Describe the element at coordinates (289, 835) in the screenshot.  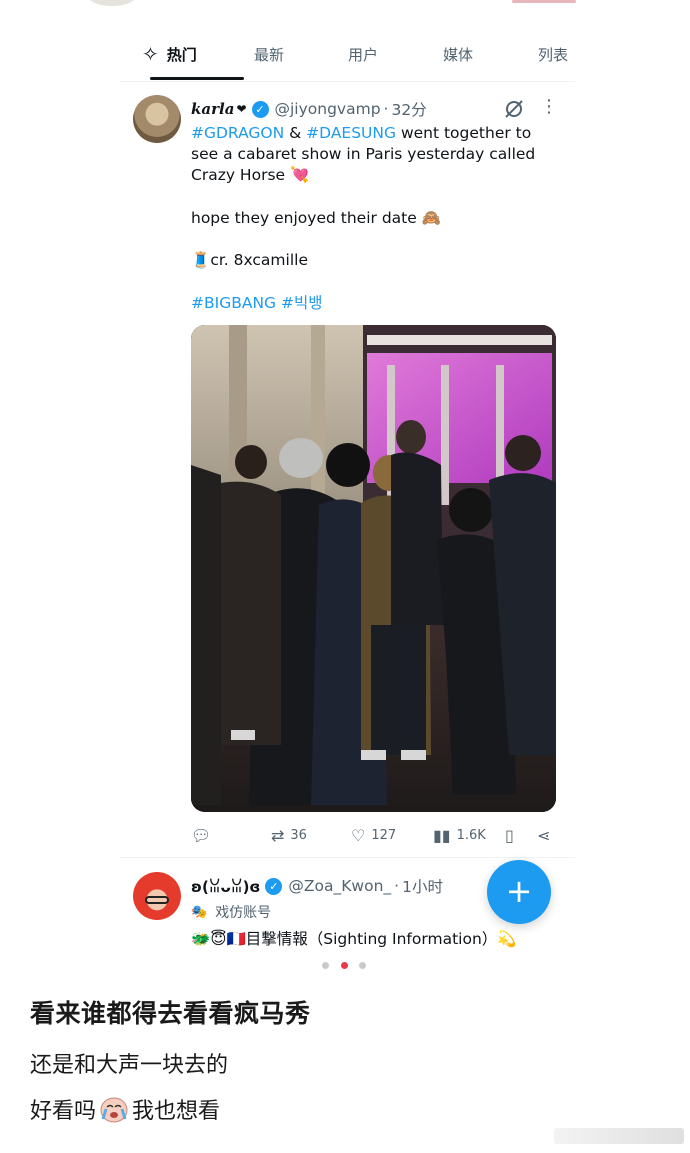
I see `retweet-button: ⇄ 36` at that location.